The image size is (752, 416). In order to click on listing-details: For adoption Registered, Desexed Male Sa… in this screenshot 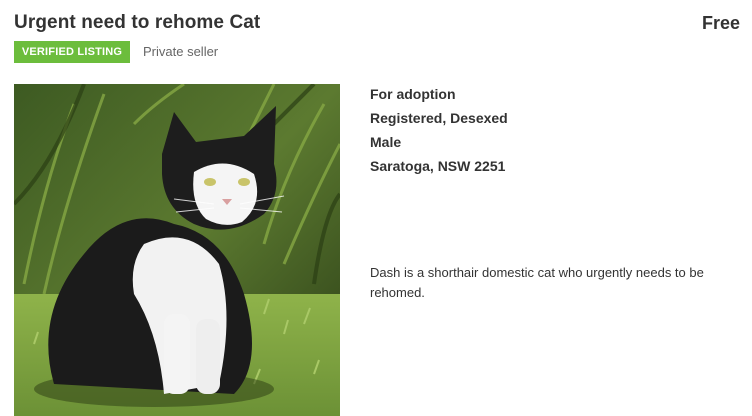, I will do `click(439, 134)`.